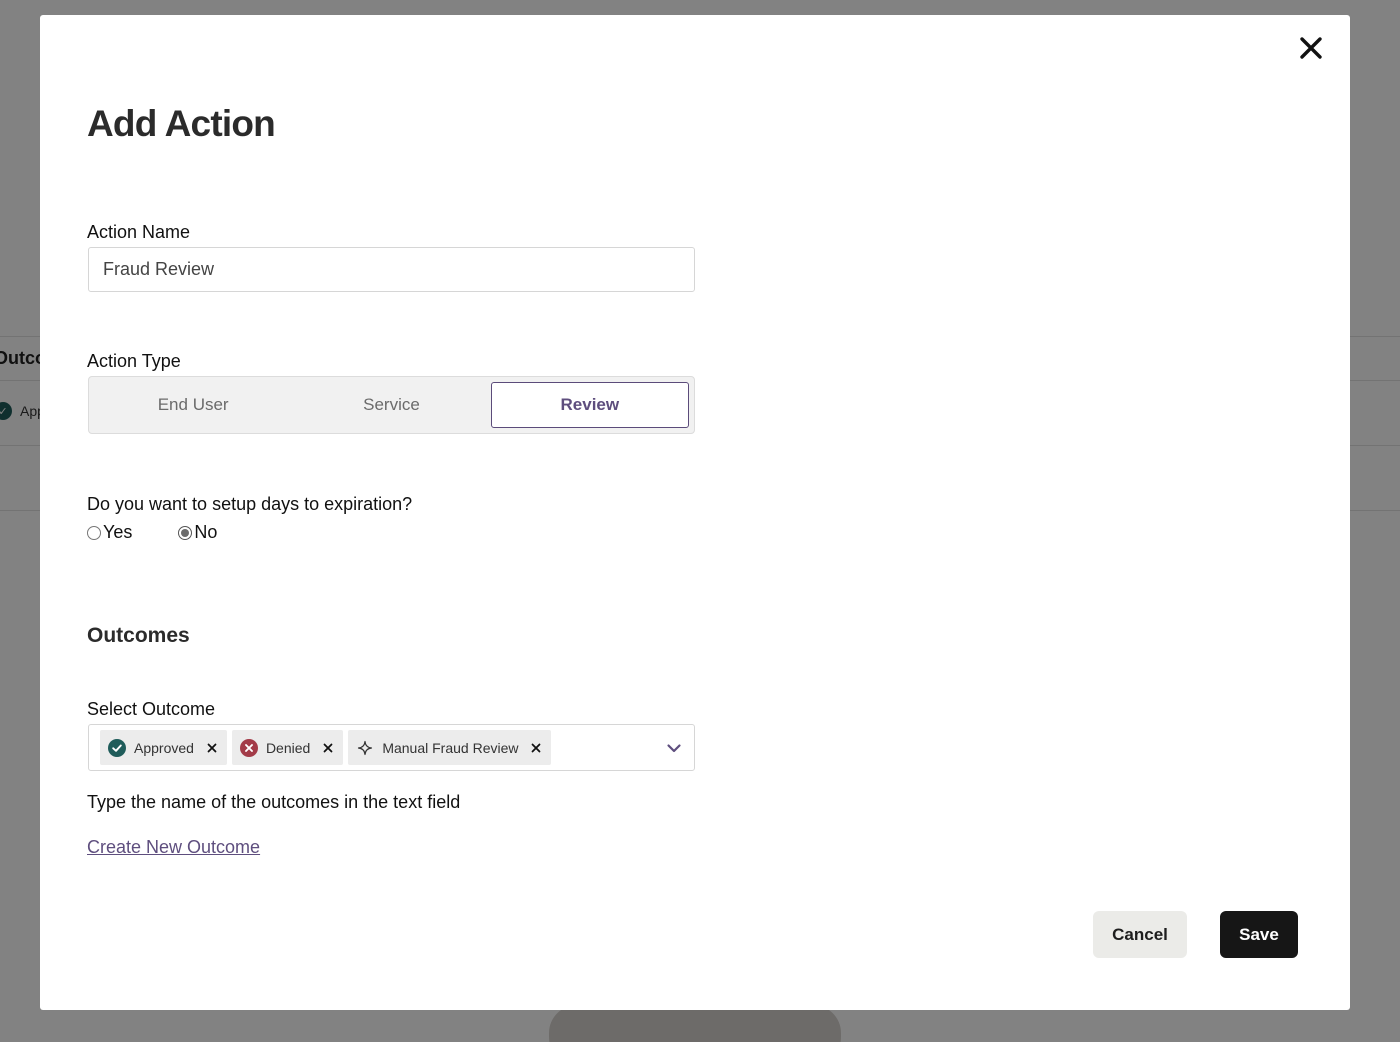 This screenshot has width=1400, height=1042. I want to click on remove-manual-fraud-review-button, so click(536, 748).